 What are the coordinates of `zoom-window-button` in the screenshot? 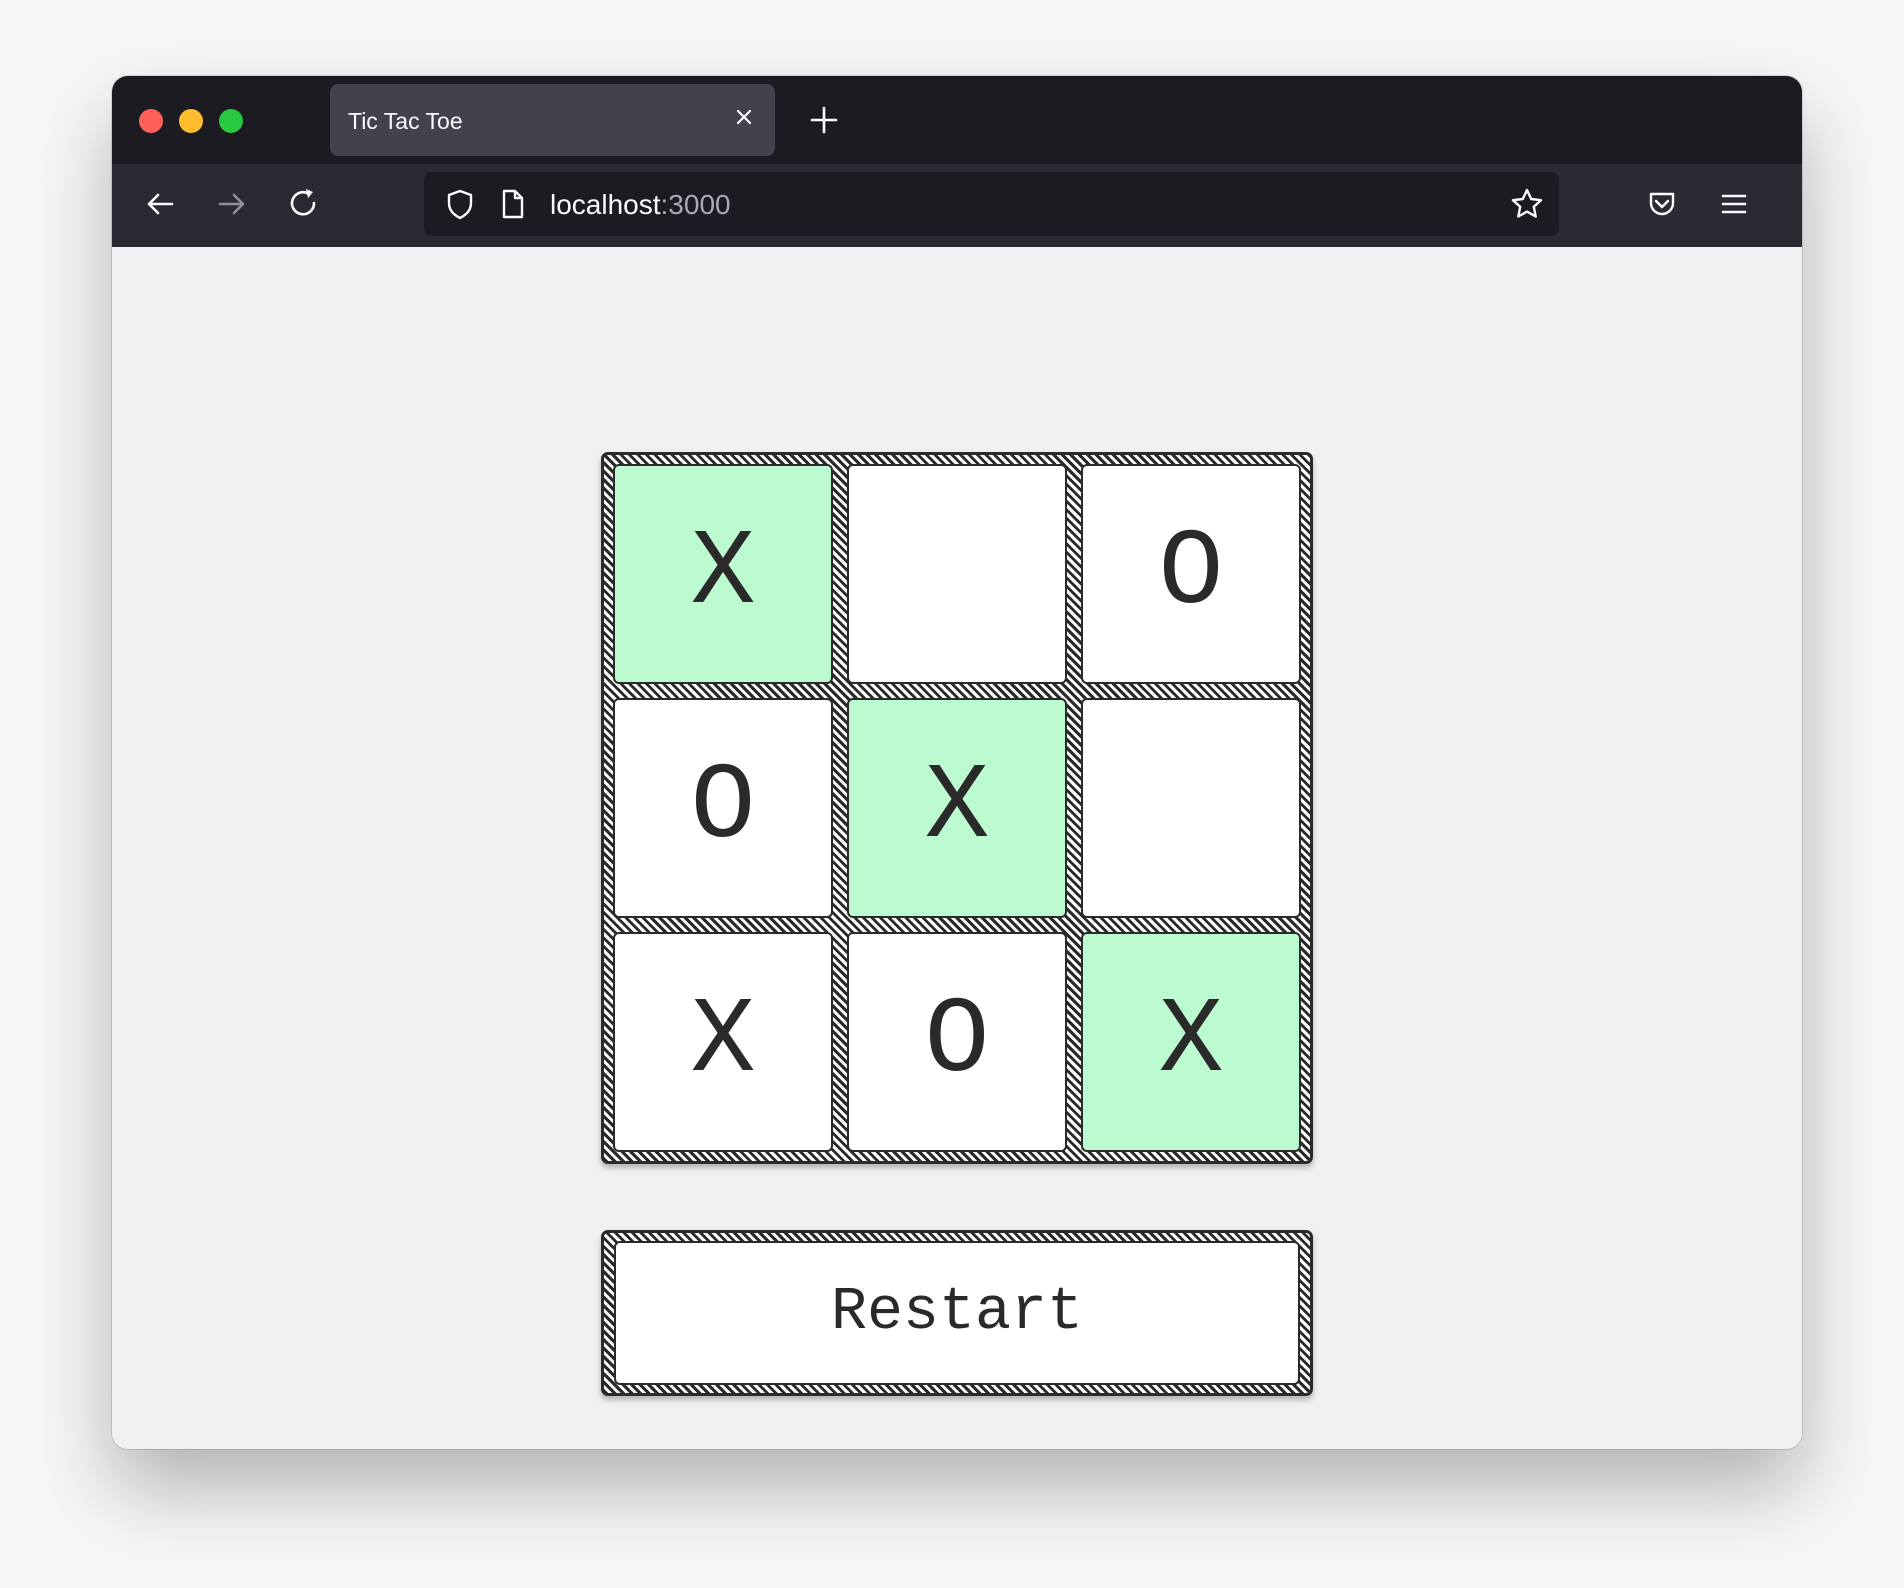 It's located at (231, 121).